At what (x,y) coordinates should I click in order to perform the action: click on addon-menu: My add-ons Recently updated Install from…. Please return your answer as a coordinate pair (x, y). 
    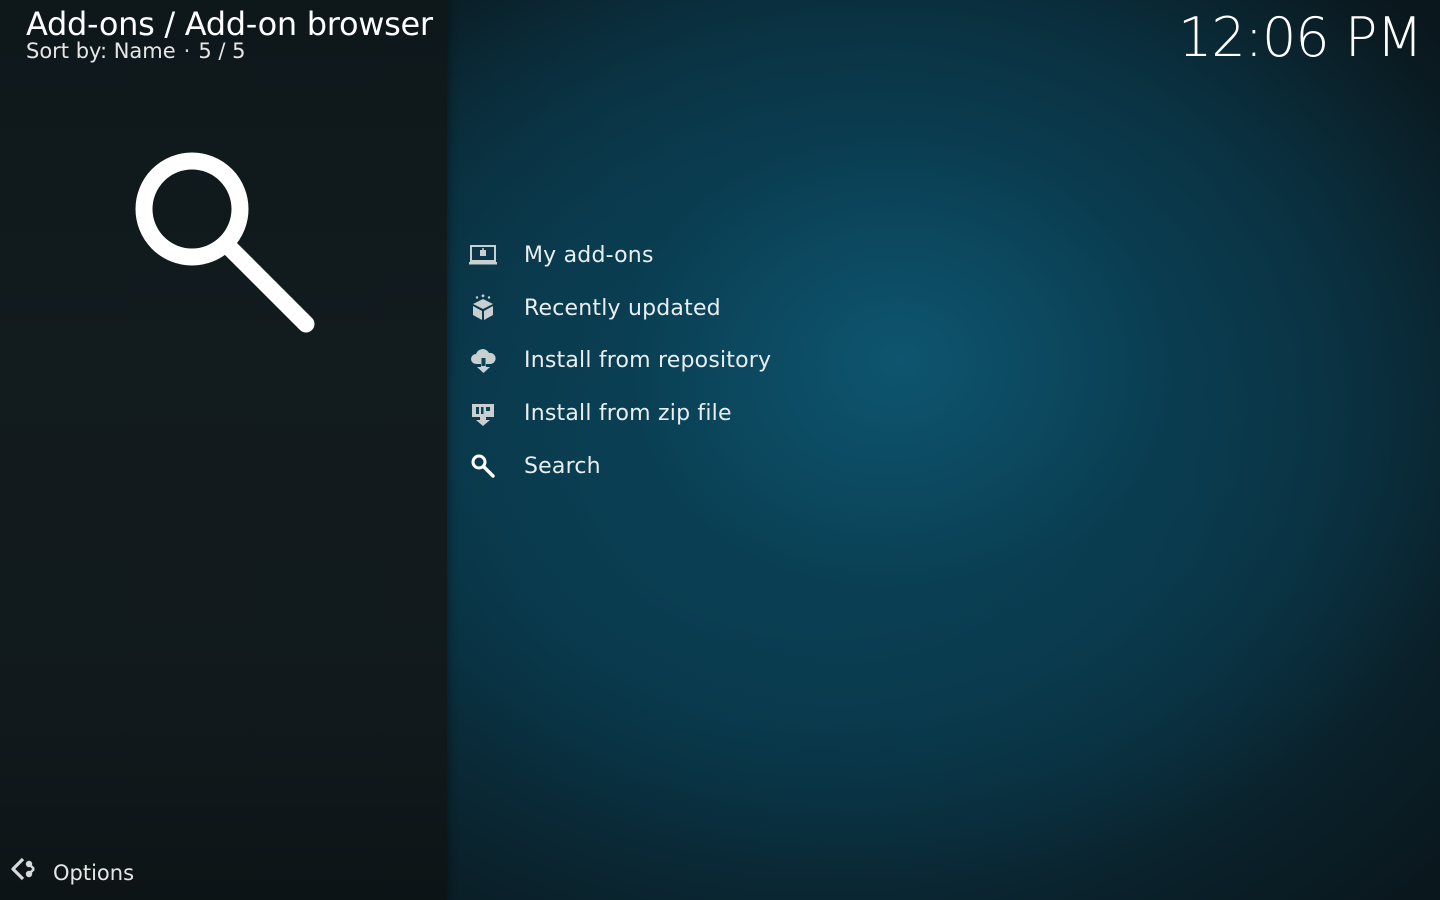
    Looking at the image, I should click on (718, 361).